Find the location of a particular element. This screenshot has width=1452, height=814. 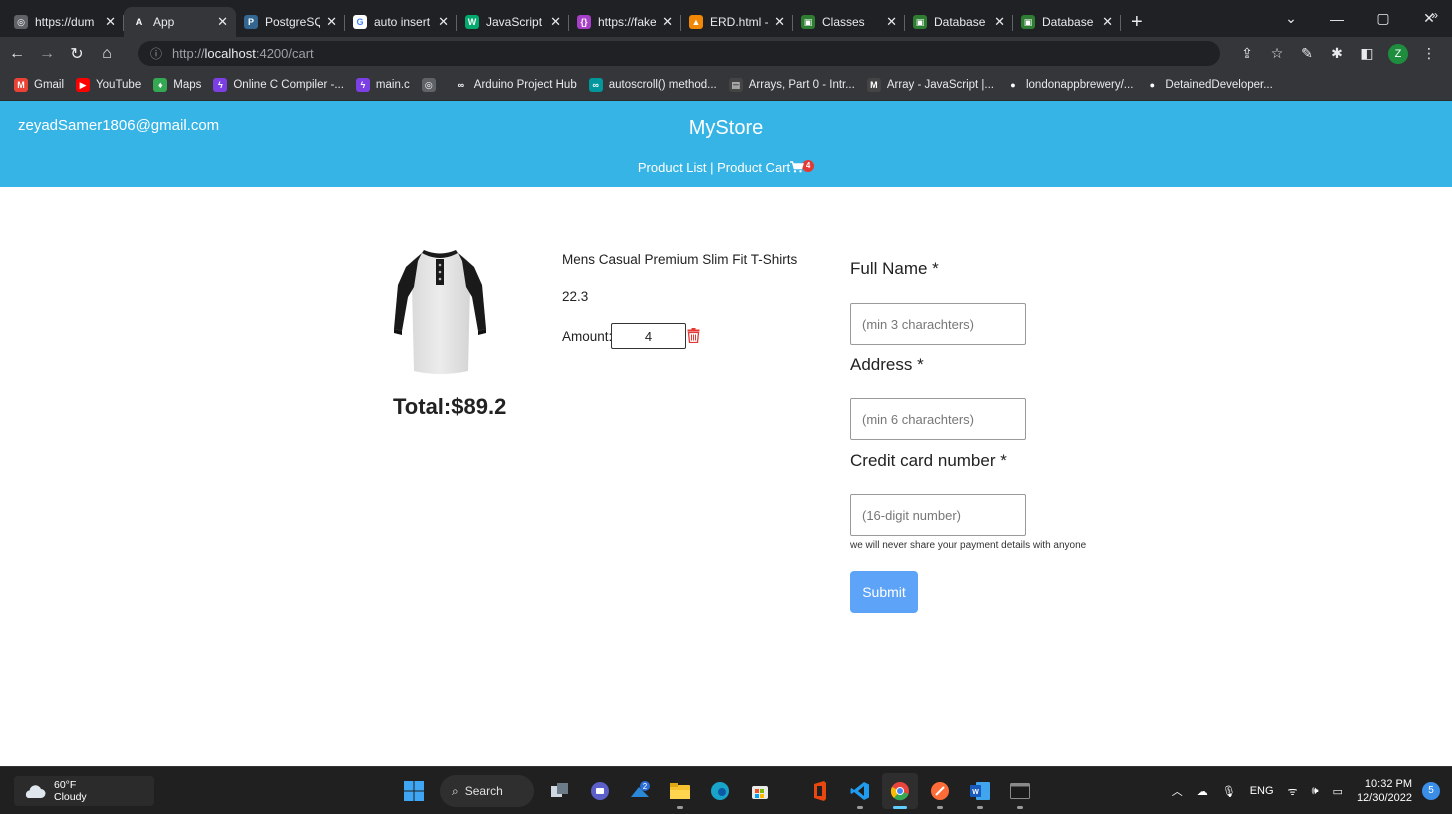

back-icon: ← is located at coordinates (17, 54).